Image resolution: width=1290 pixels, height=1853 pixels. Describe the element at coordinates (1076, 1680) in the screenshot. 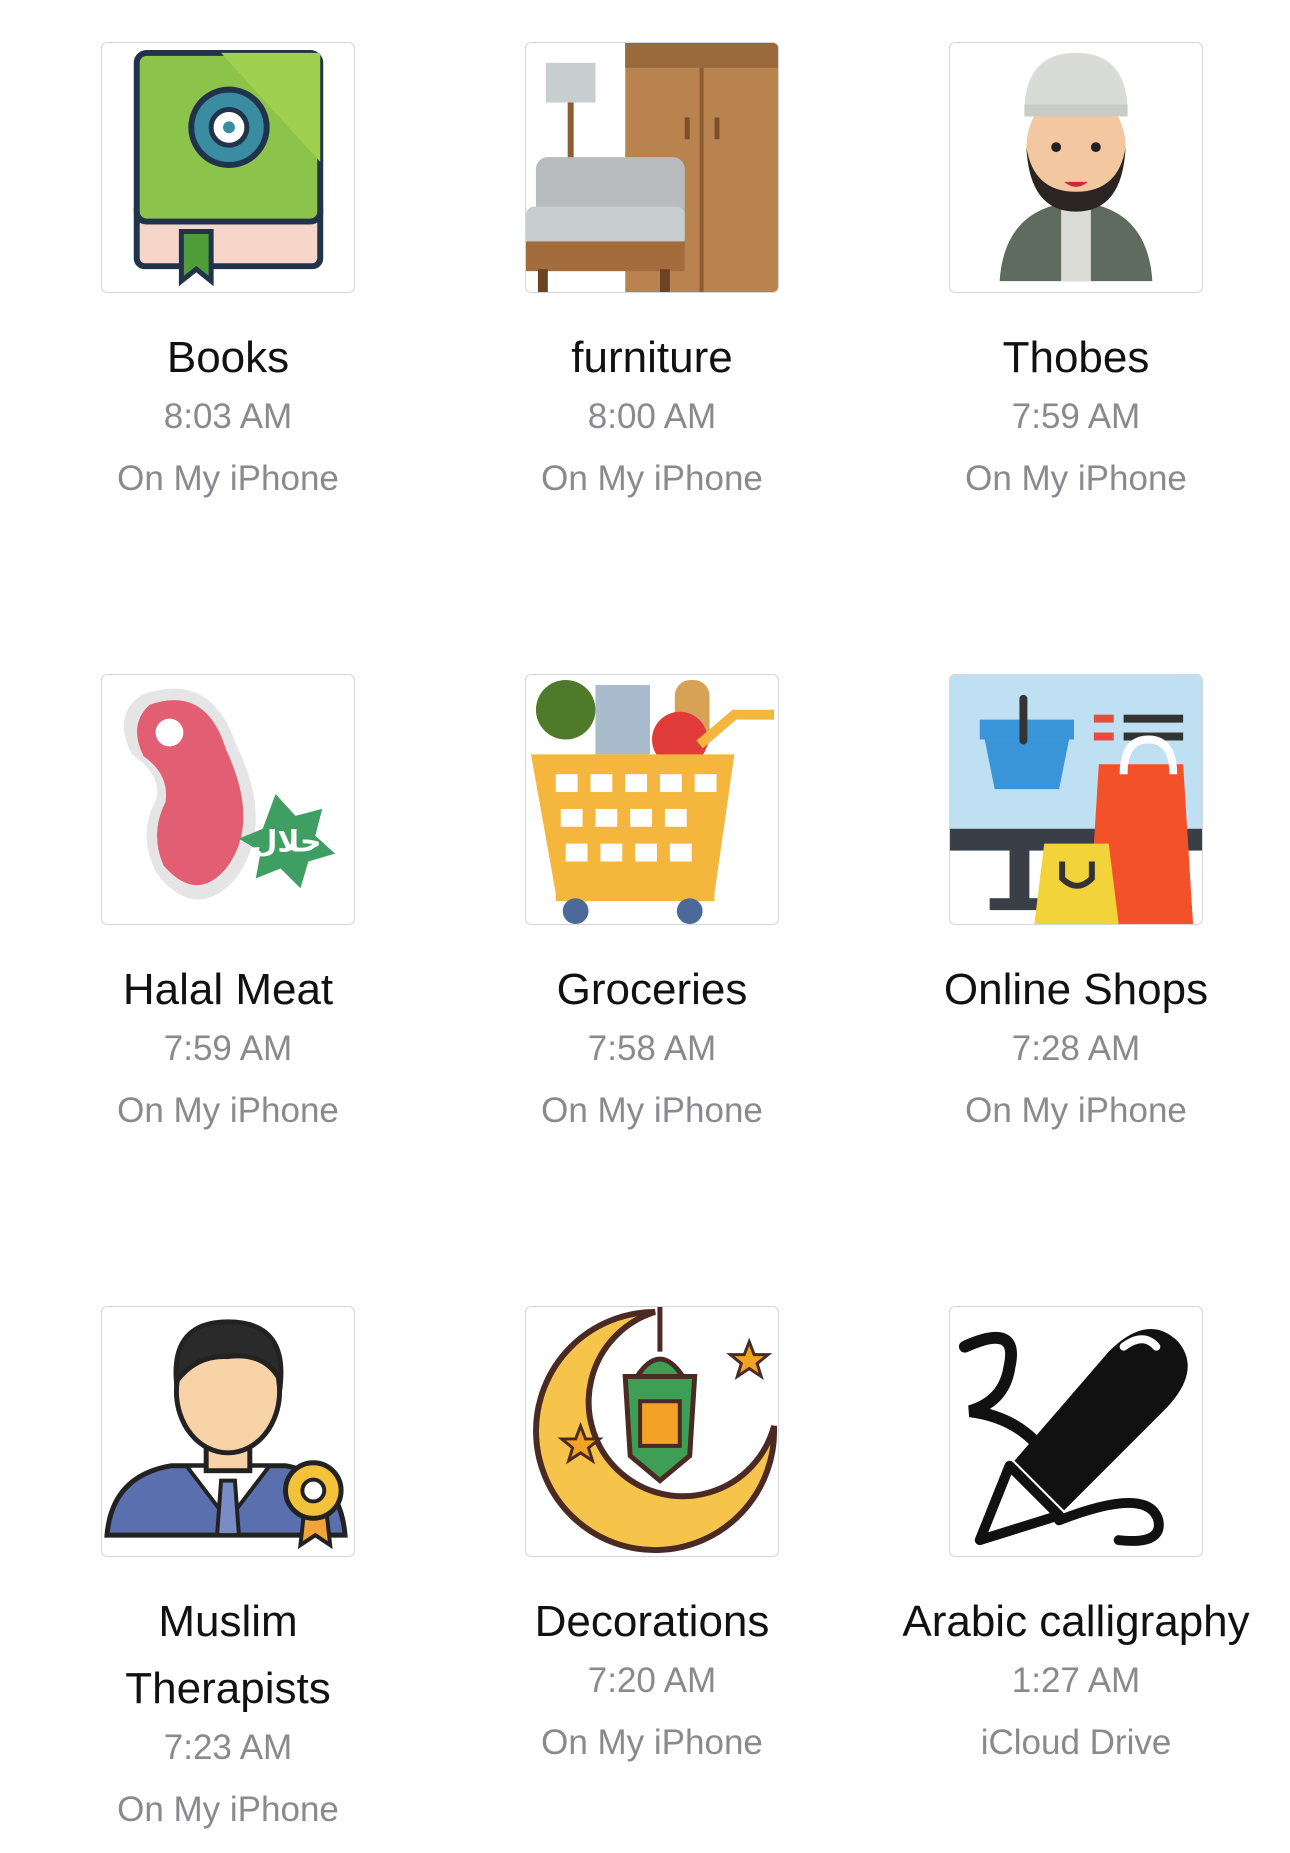

I see `file-time: 1:27 AM` at that location.